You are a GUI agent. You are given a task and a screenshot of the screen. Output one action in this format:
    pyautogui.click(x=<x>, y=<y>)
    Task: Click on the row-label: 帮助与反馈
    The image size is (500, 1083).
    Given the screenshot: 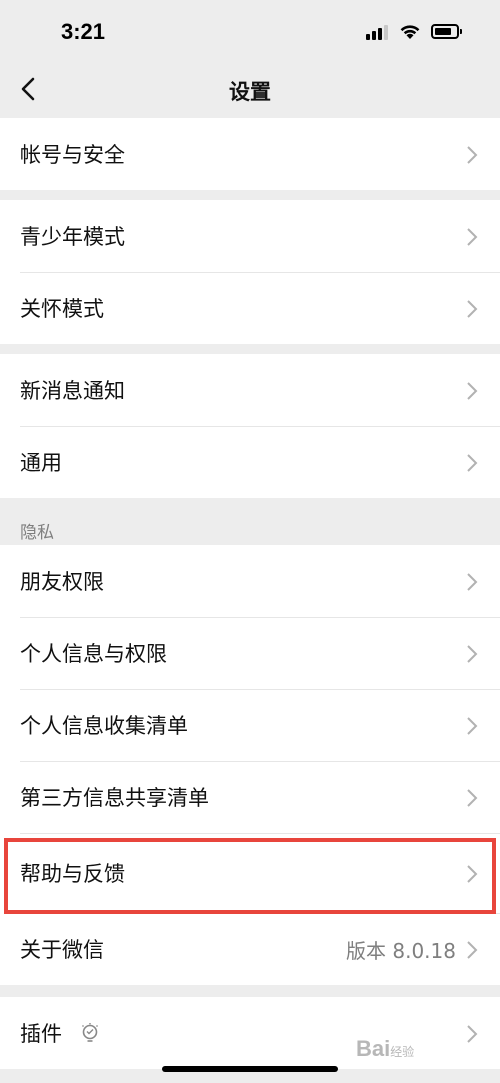 What is the action you would take?
    pyautogui.click(x=72, y=874)
    